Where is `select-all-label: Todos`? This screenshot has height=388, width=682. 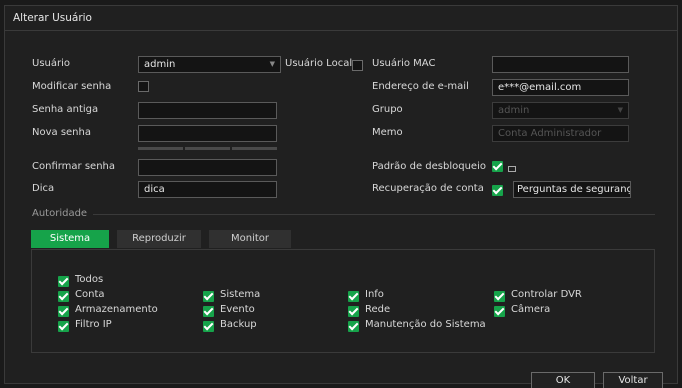 select-all-label: Todos is located at coordinates (89, 279).